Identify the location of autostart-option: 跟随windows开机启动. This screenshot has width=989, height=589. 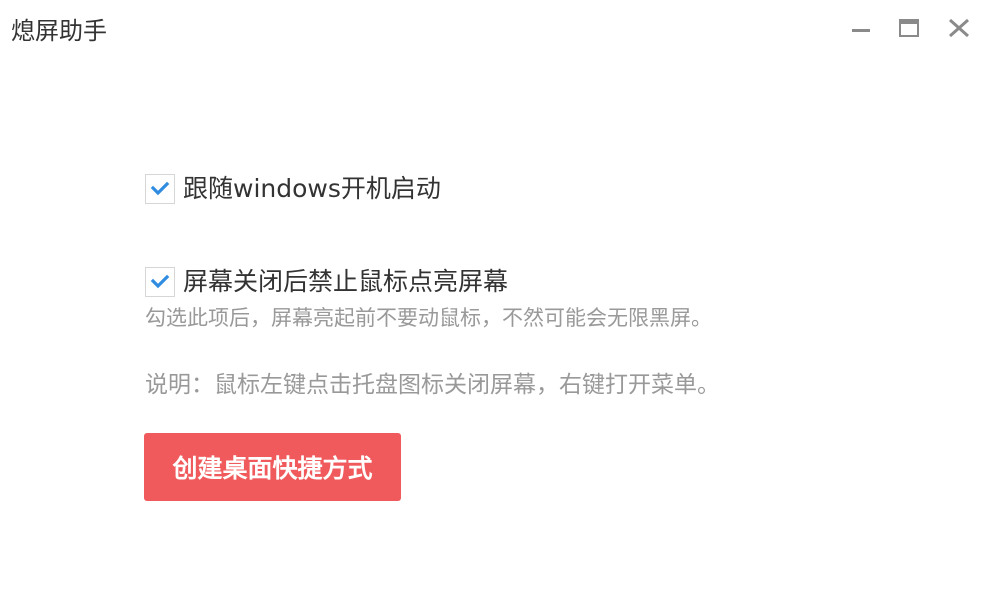
(293, 189).